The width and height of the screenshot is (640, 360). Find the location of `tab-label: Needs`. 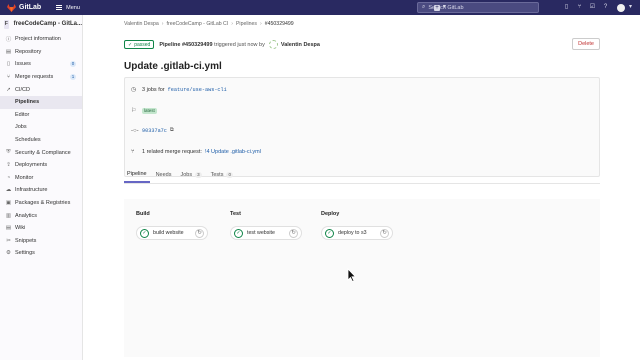

tab-label: Needs is located at coordinates (163, 174).